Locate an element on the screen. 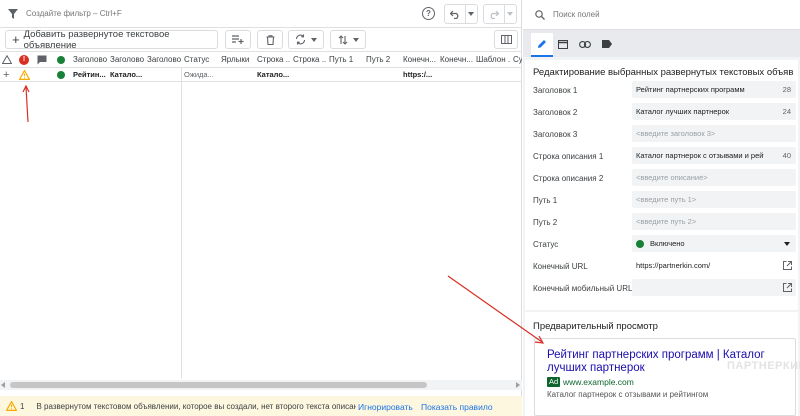  error-icon: ! is located at coordinates (24, 59).